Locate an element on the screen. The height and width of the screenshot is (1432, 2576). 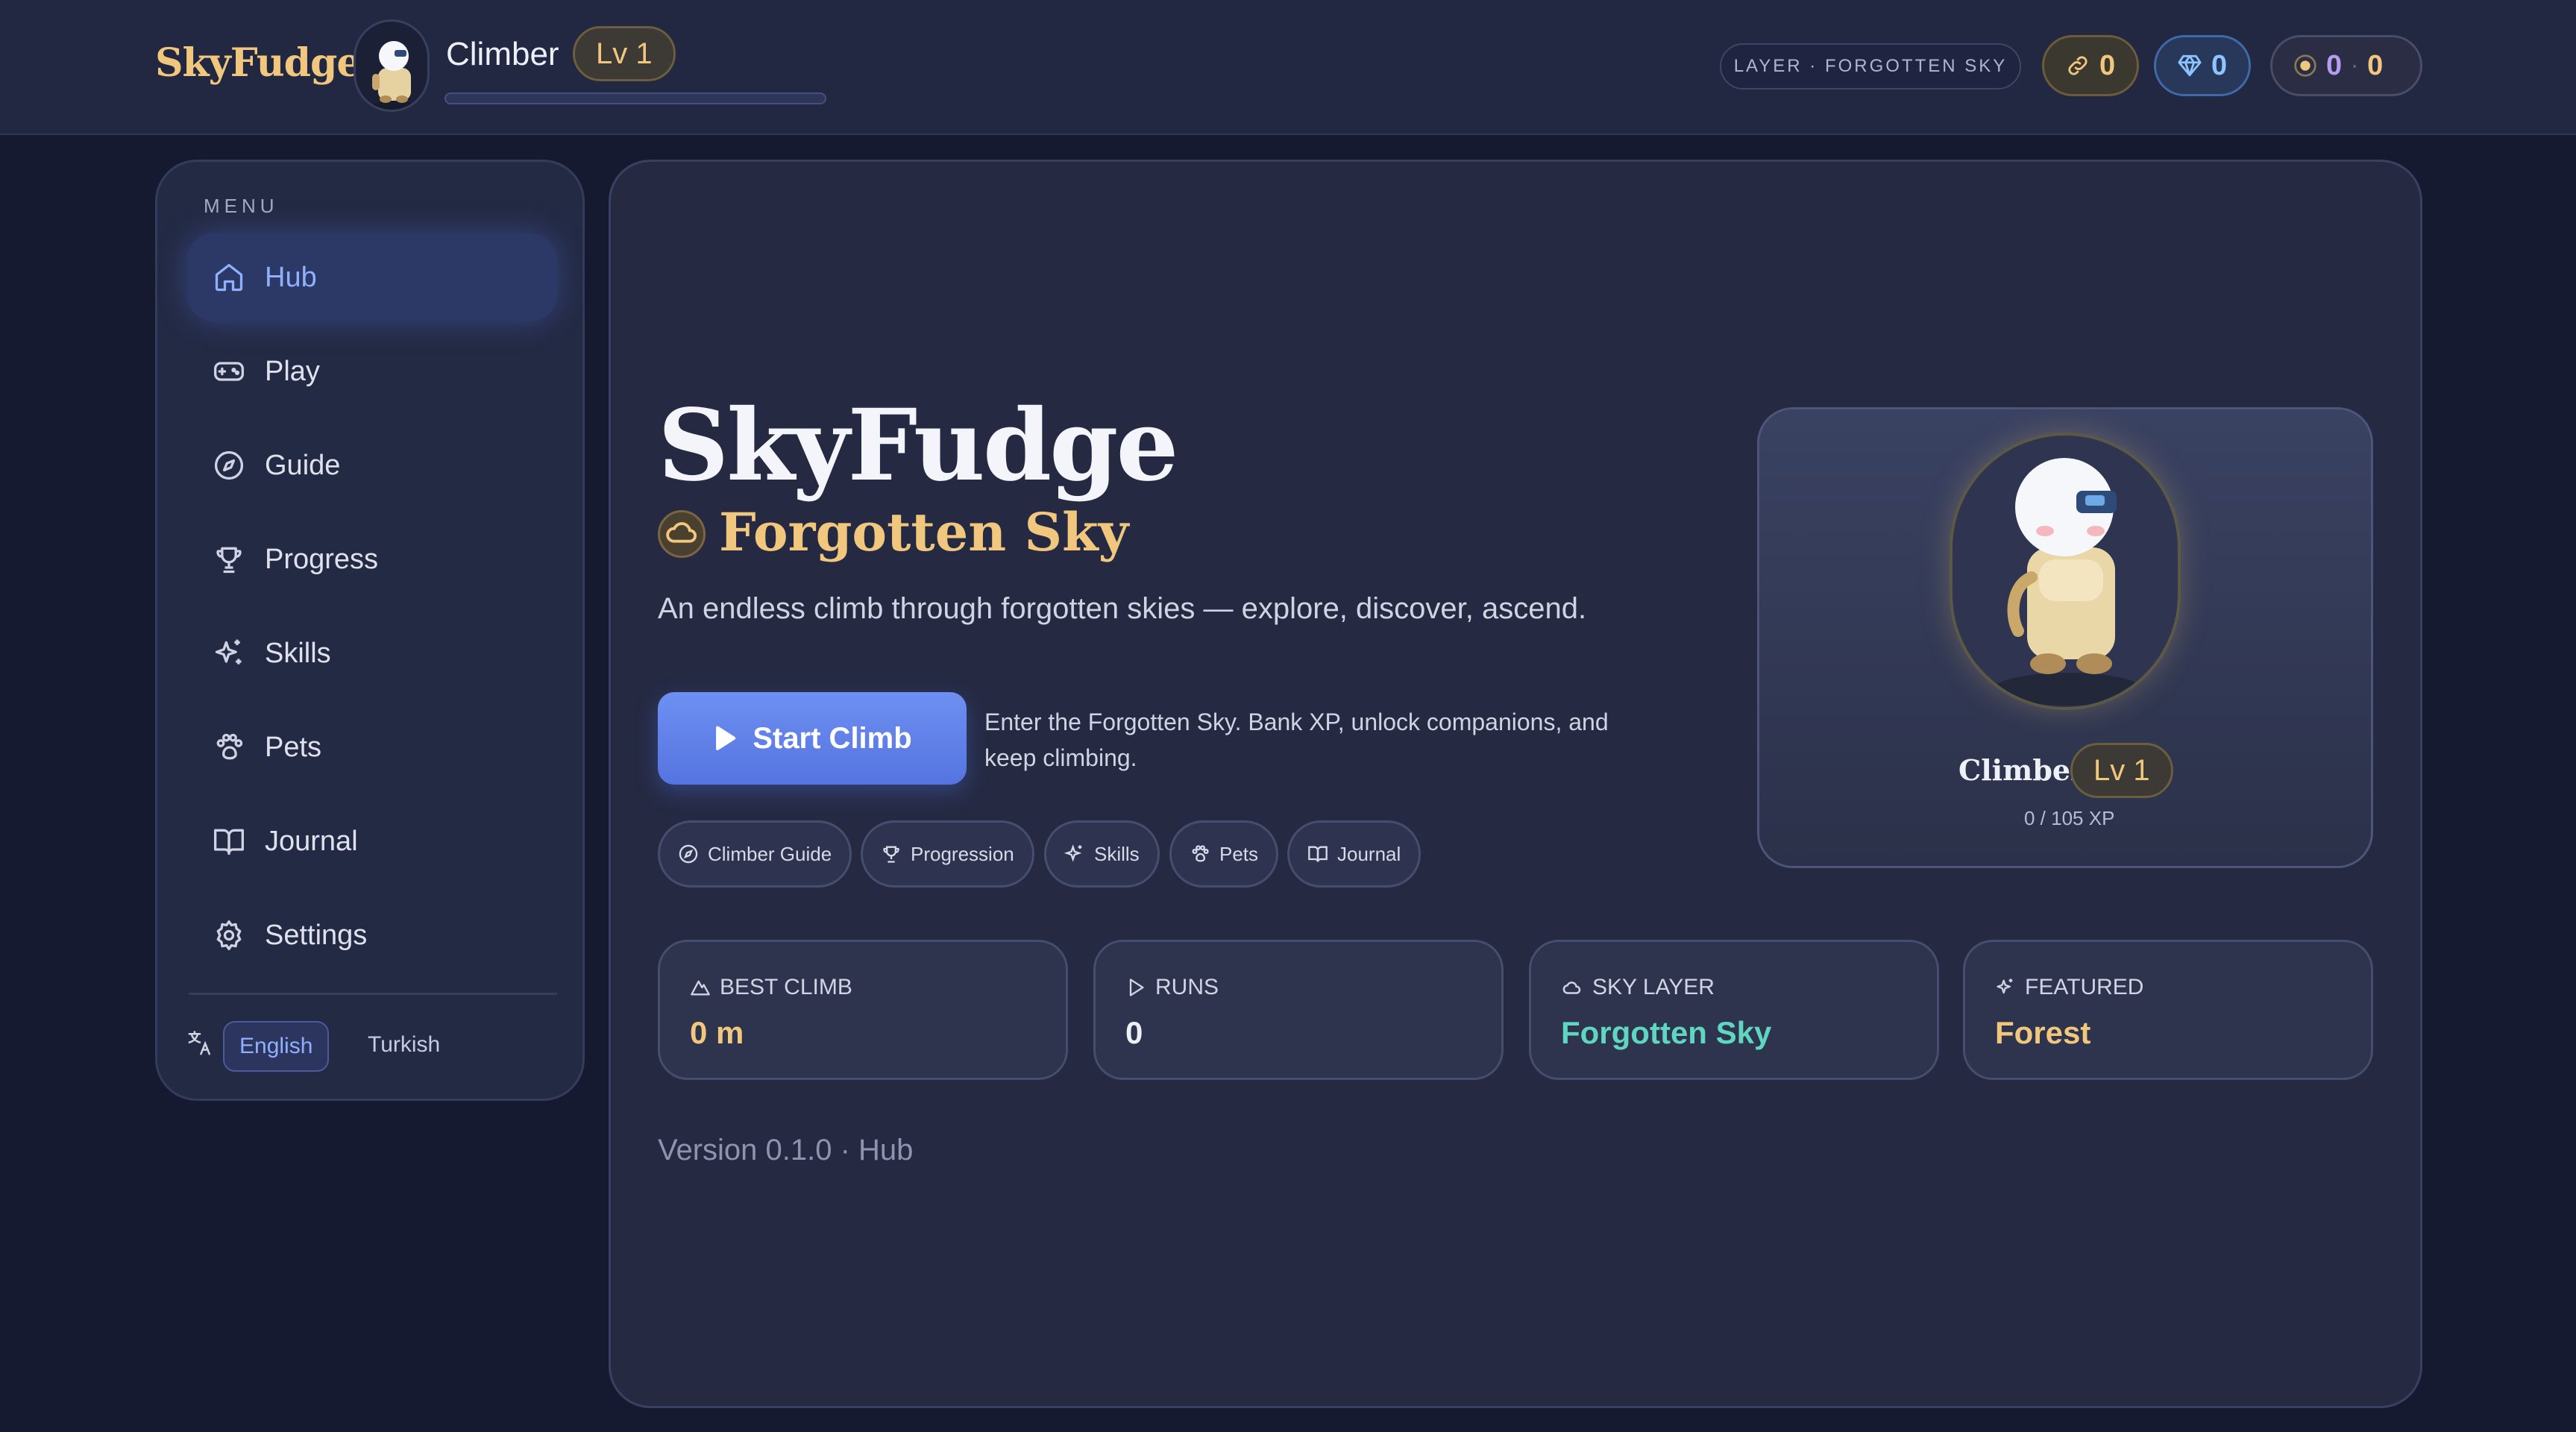
sidebar-item-label: Settings is located at coordinates (316, 935).